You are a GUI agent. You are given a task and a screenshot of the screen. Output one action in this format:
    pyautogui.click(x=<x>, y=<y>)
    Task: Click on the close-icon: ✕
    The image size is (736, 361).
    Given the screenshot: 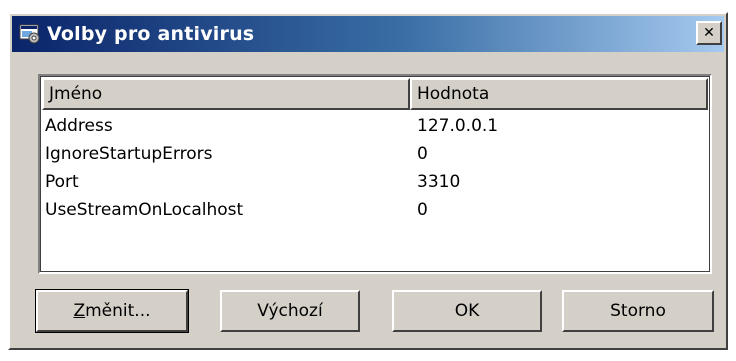 What is the action you would take?
    pyautogui.click(x=709, y=33)
    